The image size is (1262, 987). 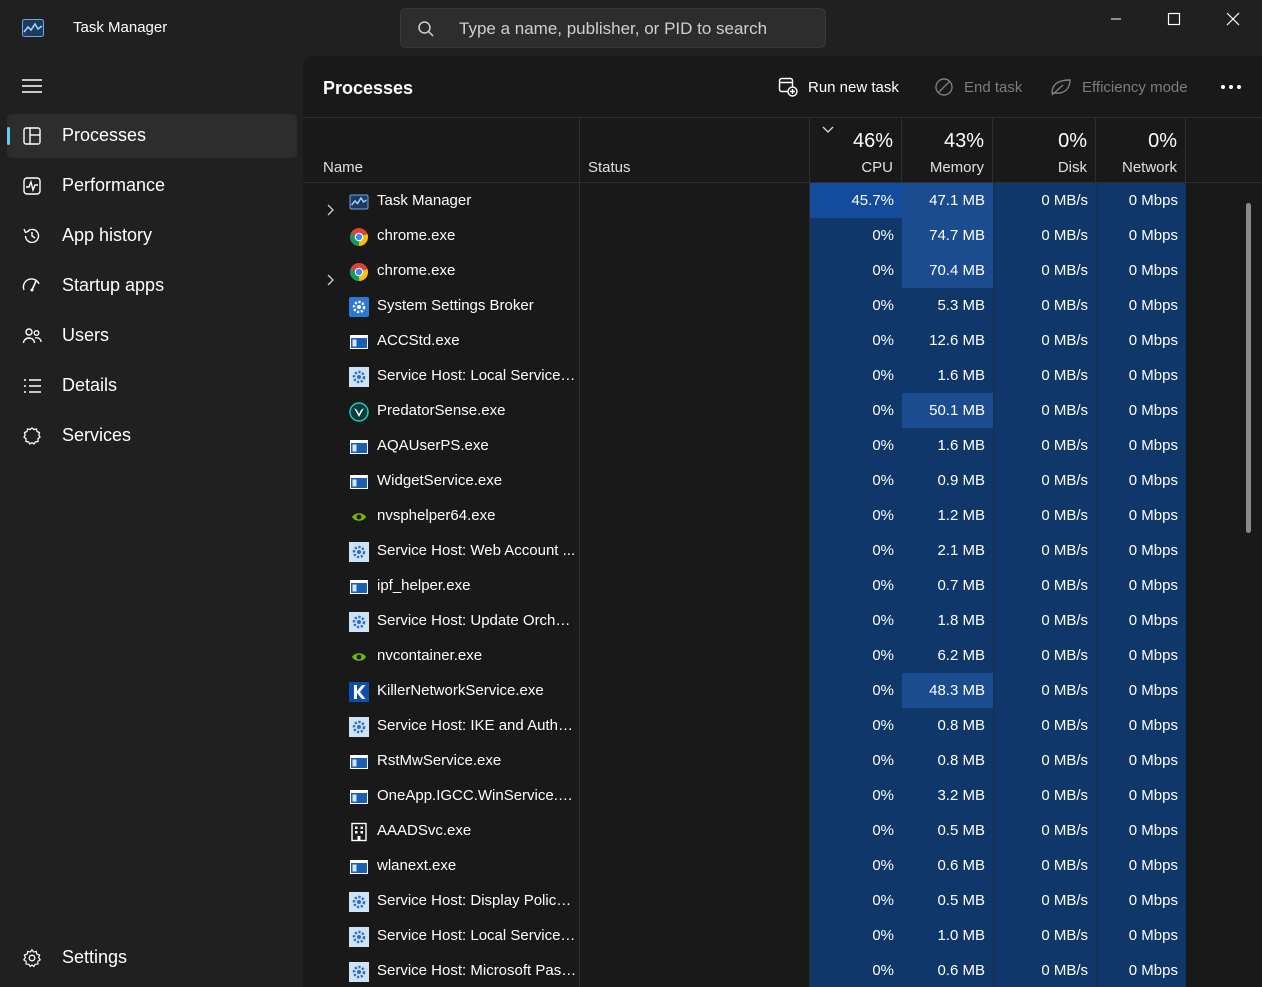 What do you see at coordinates (782, 865) in the screenshot?
I see `process-row: wlanext.exe 0% 0.6 MB 0 MB/s 0 Mbps` at bounding box center [782, 865].